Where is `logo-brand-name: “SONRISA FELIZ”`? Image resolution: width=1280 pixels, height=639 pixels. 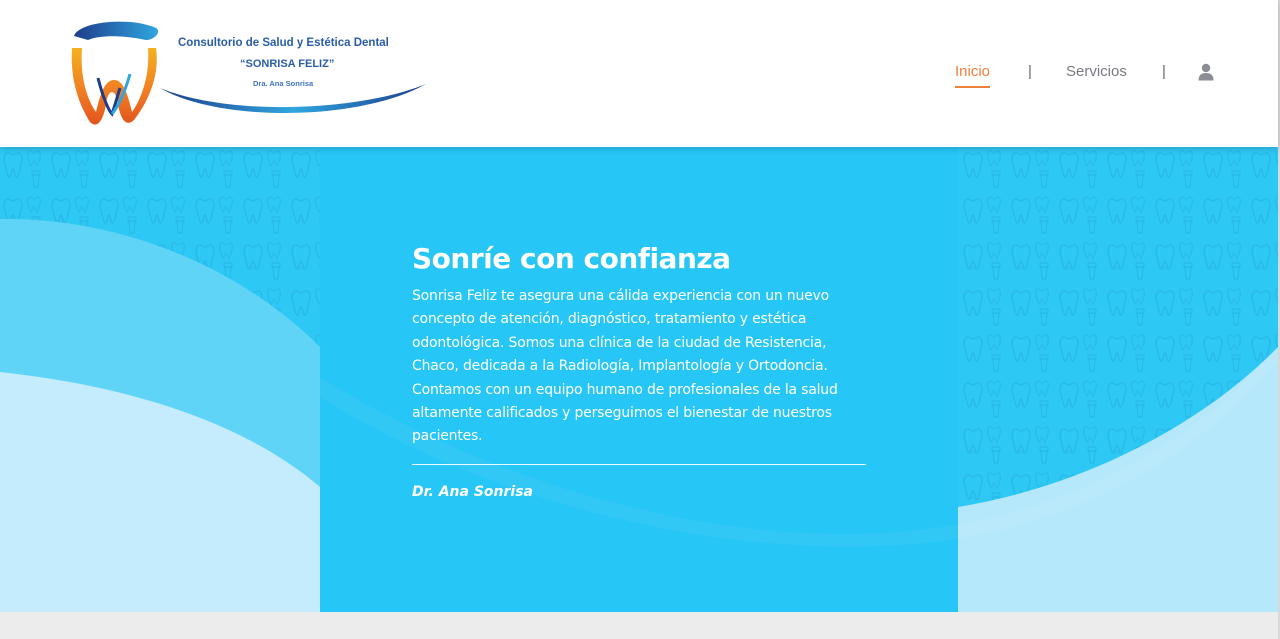
logo-brand-name: “SONRISA FELIZ” is located at coordinates (287, 64).